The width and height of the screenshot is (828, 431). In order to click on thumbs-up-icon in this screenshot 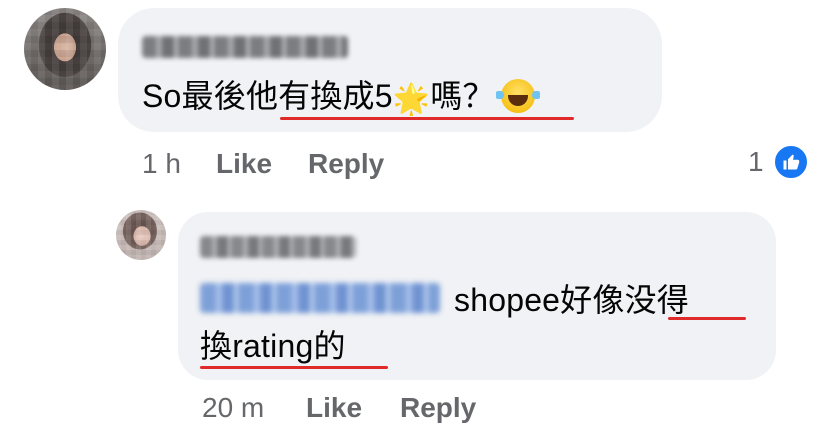, I will do `click(791, 162)`.